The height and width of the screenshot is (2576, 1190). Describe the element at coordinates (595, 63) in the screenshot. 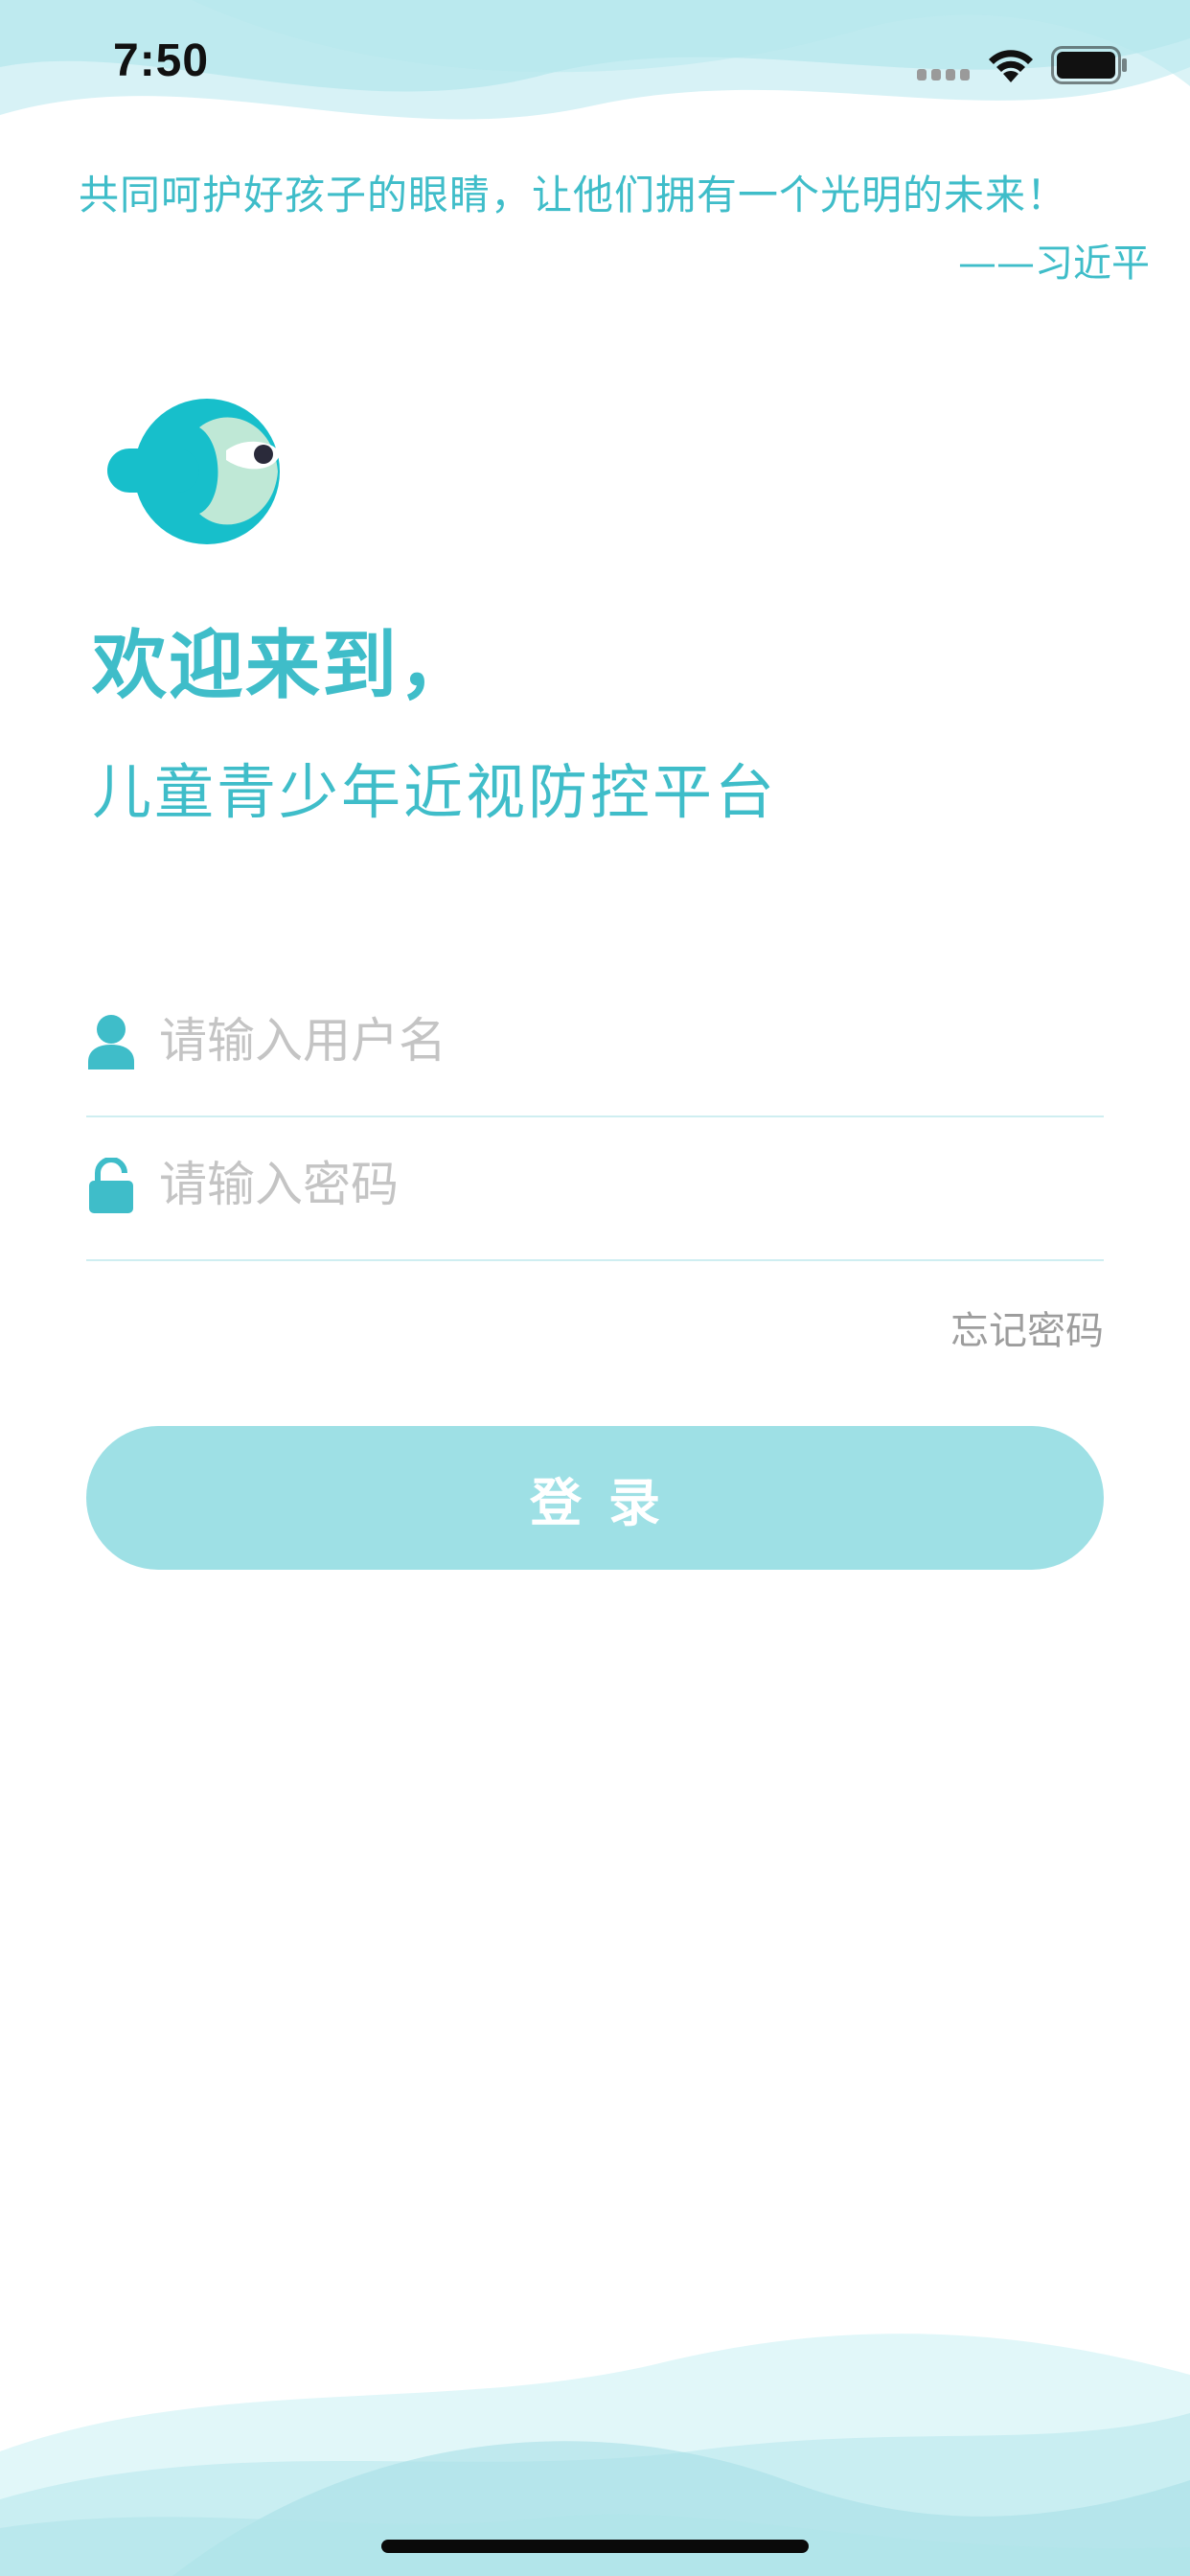

I see `status-bar: 7:50` at that location.